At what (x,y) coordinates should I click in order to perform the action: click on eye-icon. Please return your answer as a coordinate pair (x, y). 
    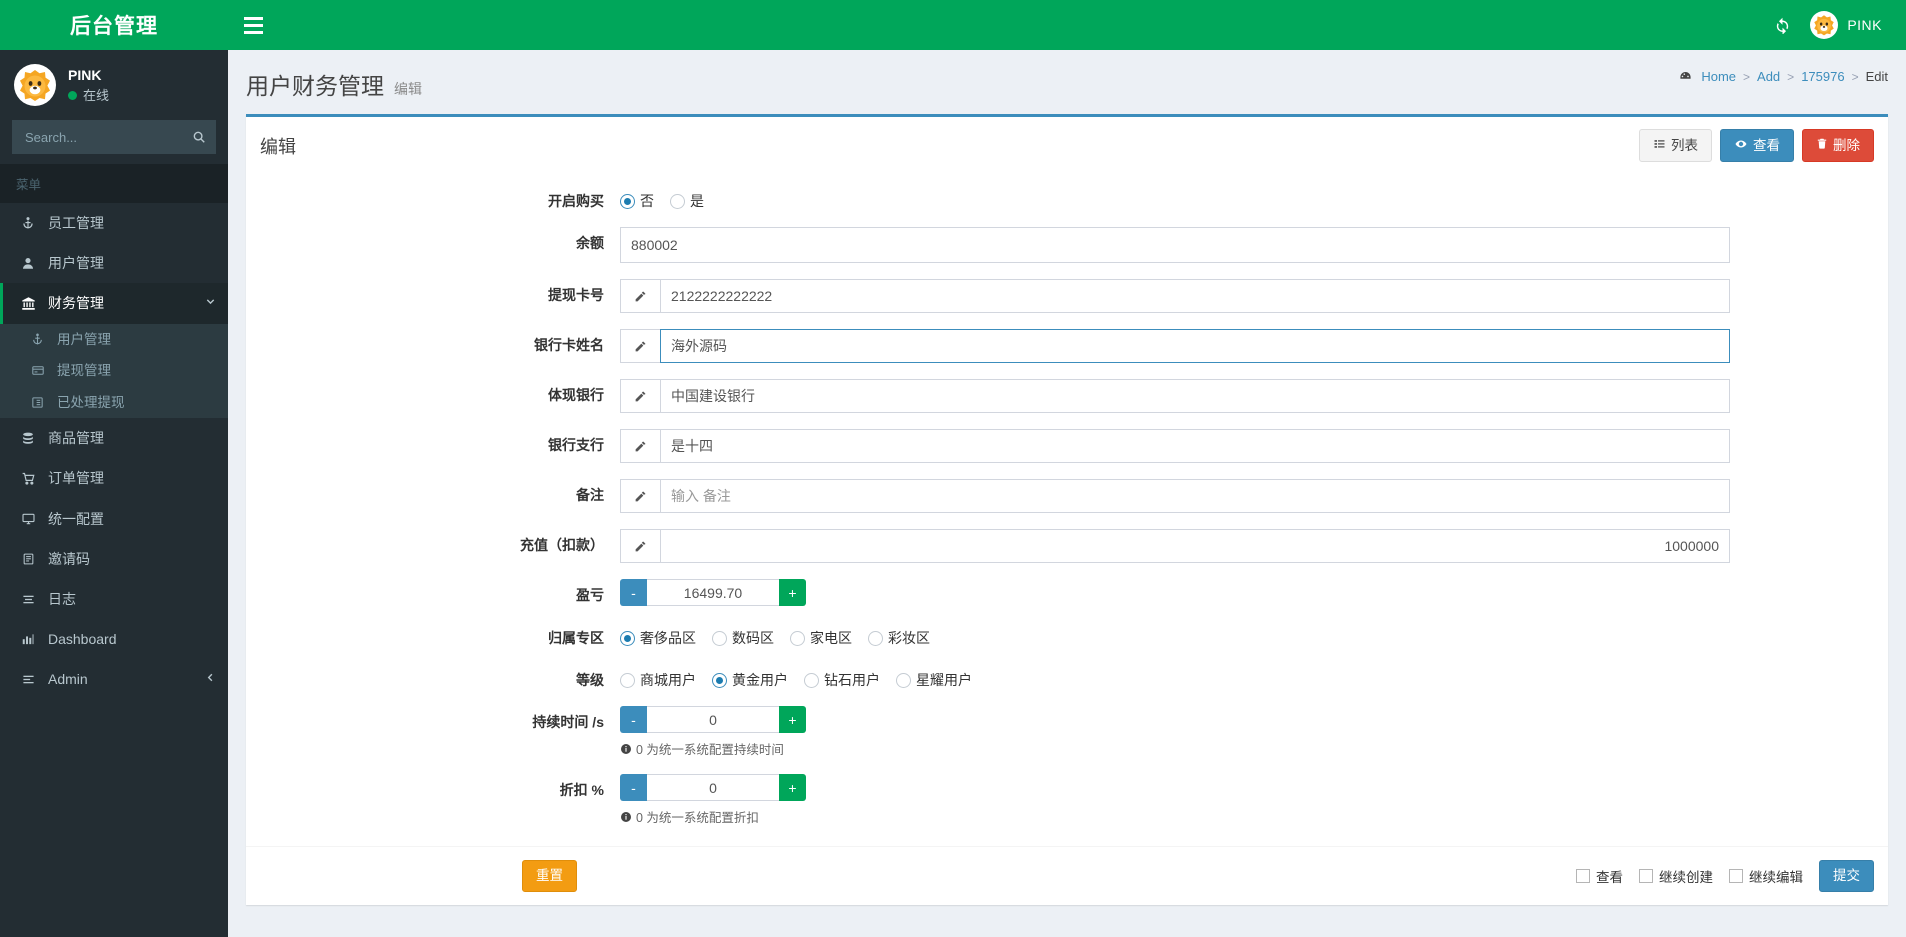
    Looking at the image, I should click on (1741, 146).